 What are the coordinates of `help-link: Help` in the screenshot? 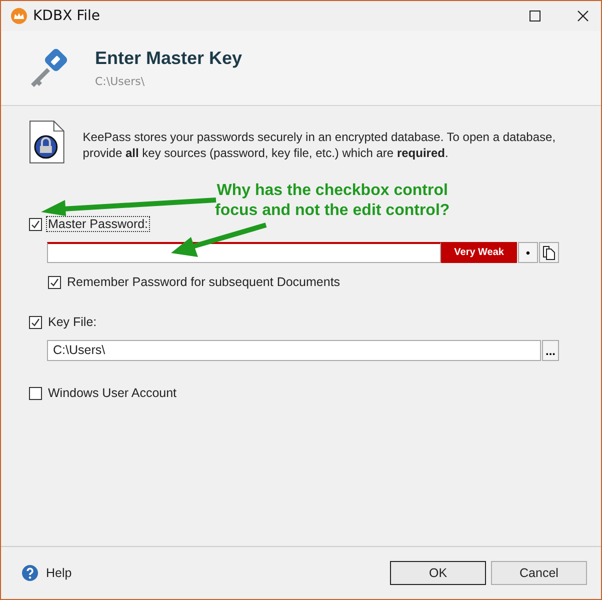 It's located at (59, 573).